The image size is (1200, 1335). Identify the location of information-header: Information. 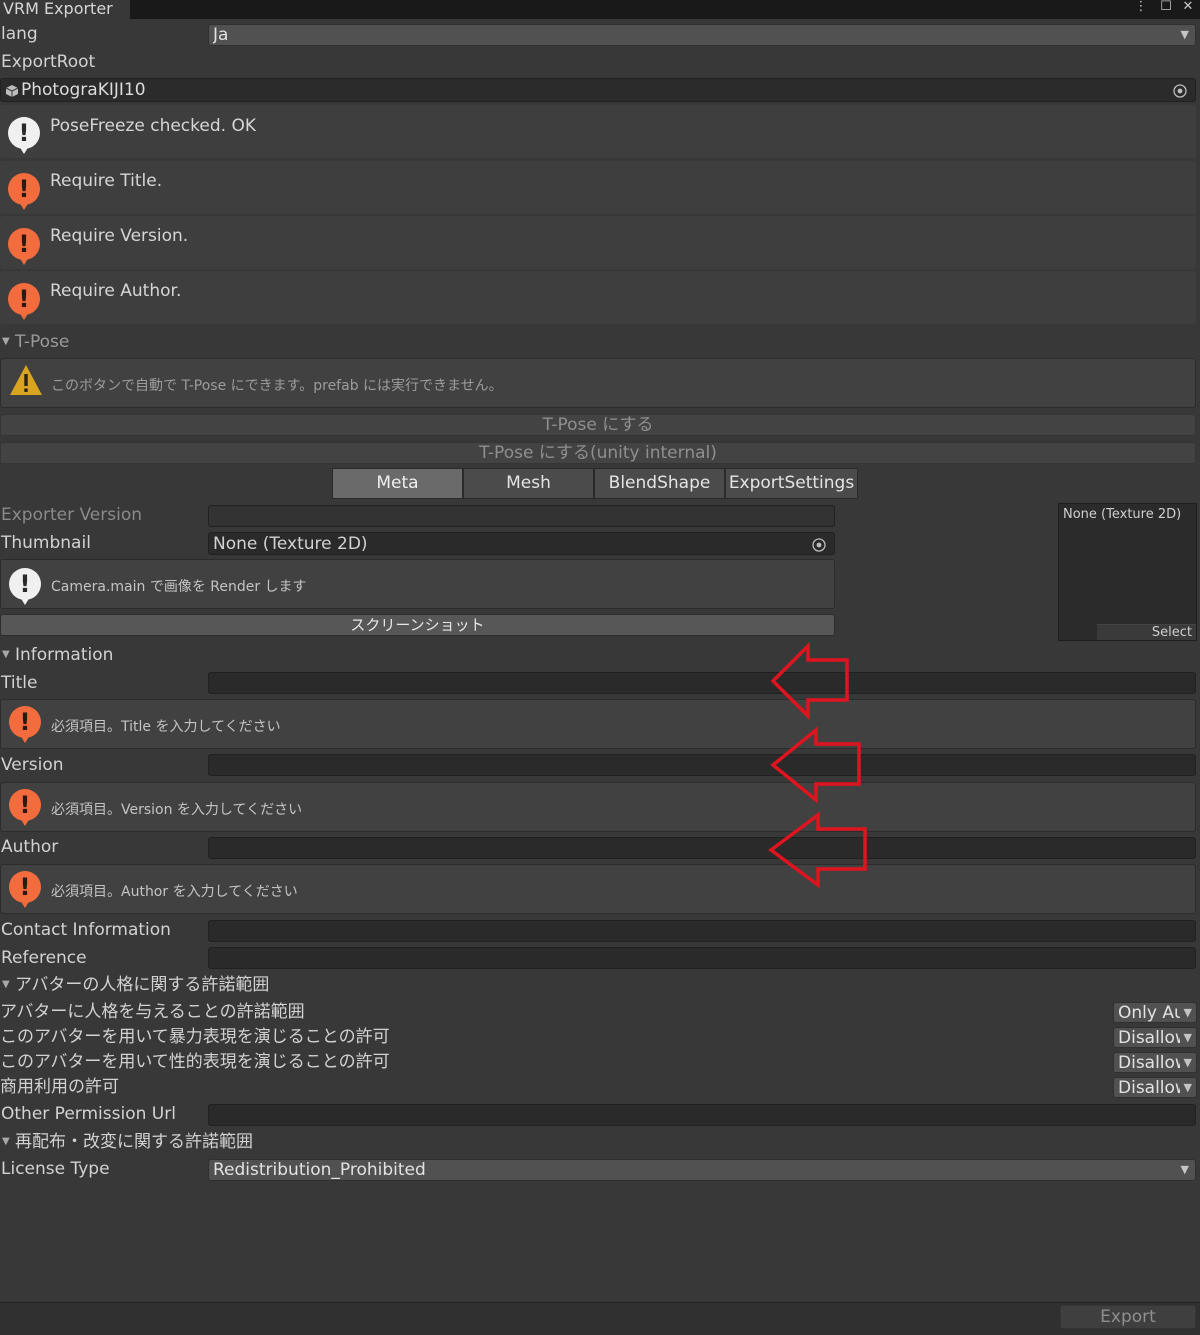
(64, 655).